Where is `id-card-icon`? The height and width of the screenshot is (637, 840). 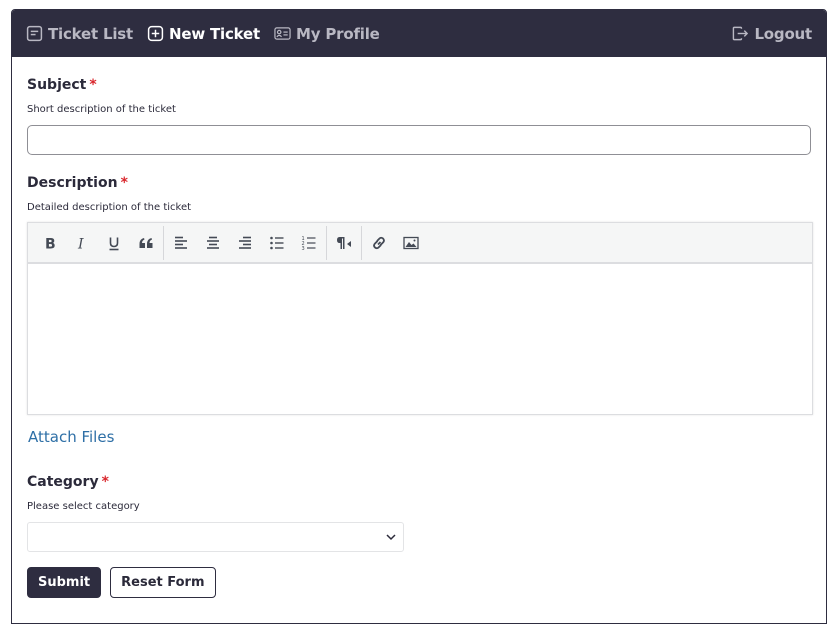 id-card-icon is located at coordinates (282, 33).